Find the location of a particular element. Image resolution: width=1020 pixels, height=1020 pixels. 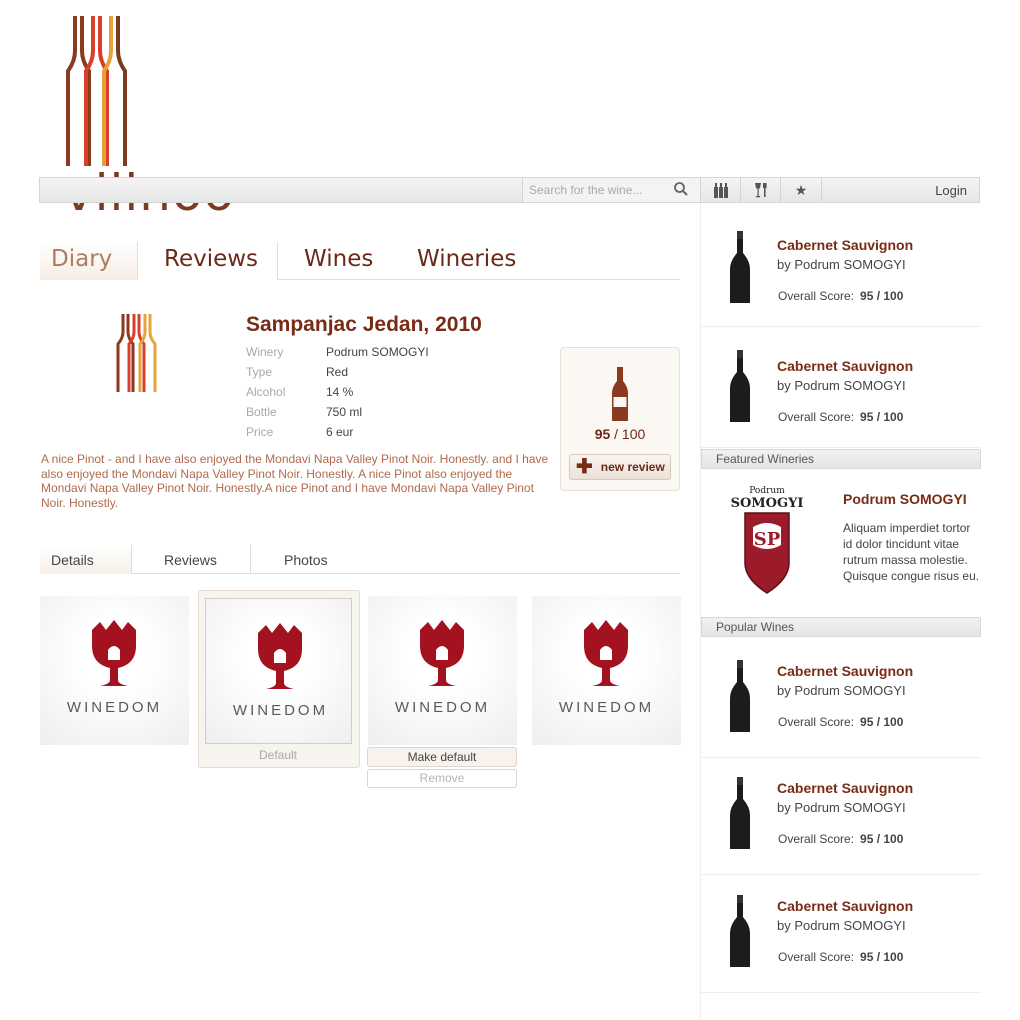

new-review-label: new review is located at coordinates (632, 467).